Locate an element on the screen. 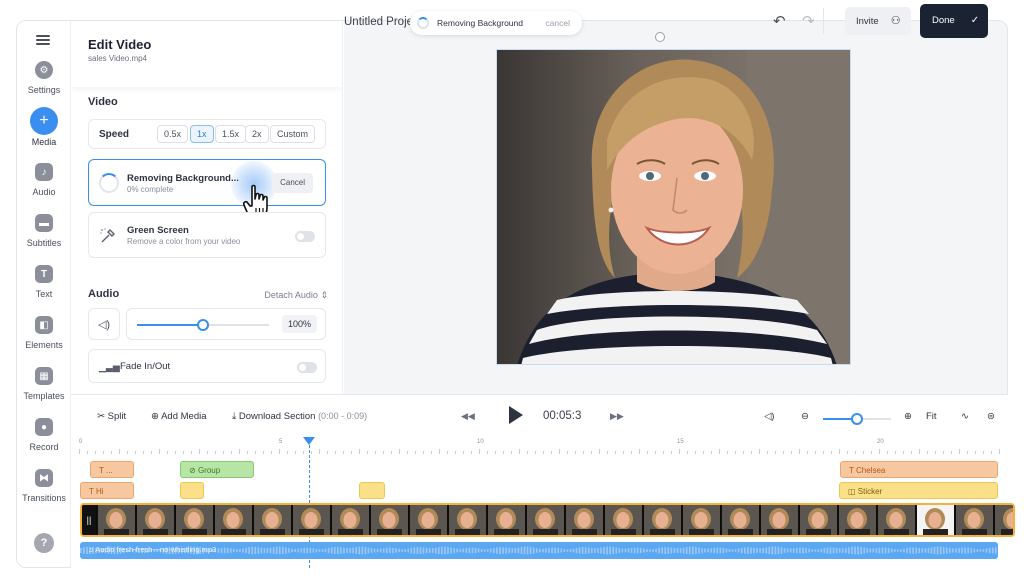  download-section-button: ⤓ Download Section (0:00 - 0:09) is located at coordinates (299, 416).